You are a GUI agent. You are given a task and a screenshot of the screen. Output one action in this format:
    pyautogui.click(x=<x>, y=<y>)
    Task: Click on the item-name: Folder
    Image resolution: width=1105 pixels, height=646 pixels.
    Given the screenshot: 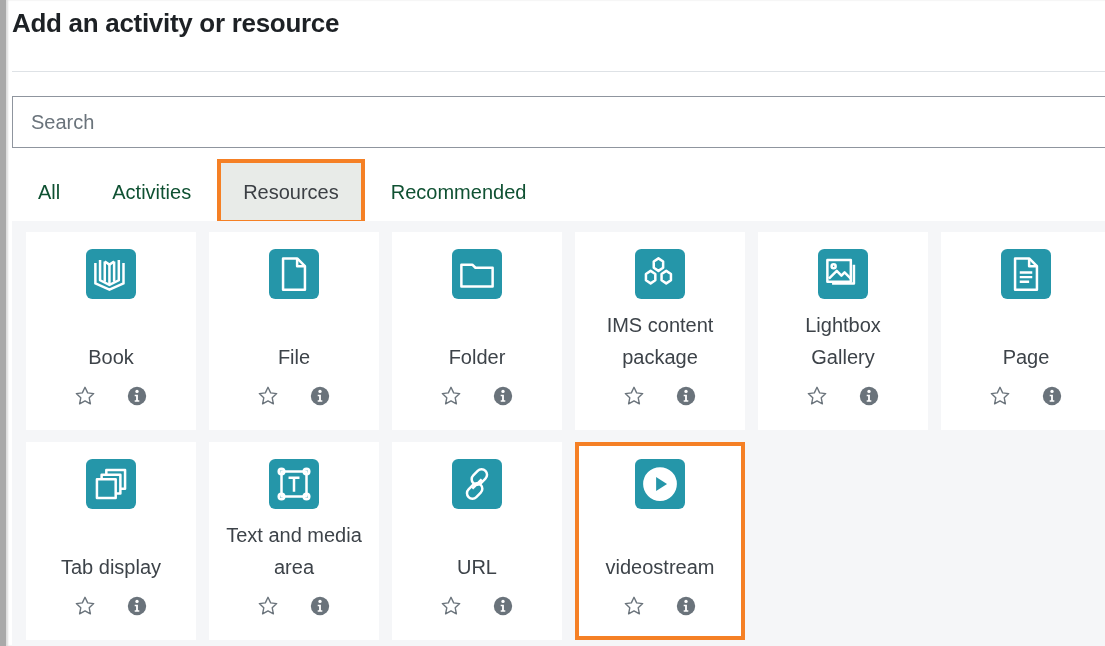 What is the action you would take?
    pyautogui.click(x=477, y=357)
    